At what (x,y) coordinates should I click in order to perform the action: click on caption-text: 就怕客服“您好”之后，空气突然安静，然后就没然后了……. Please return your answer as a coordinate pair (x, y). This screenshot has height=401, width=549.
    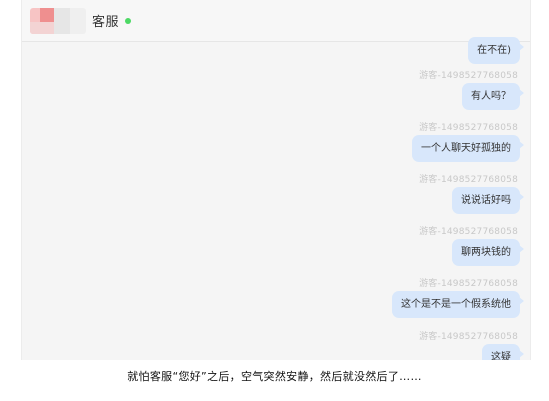
    Looking at the image, I should click on (274, 376).